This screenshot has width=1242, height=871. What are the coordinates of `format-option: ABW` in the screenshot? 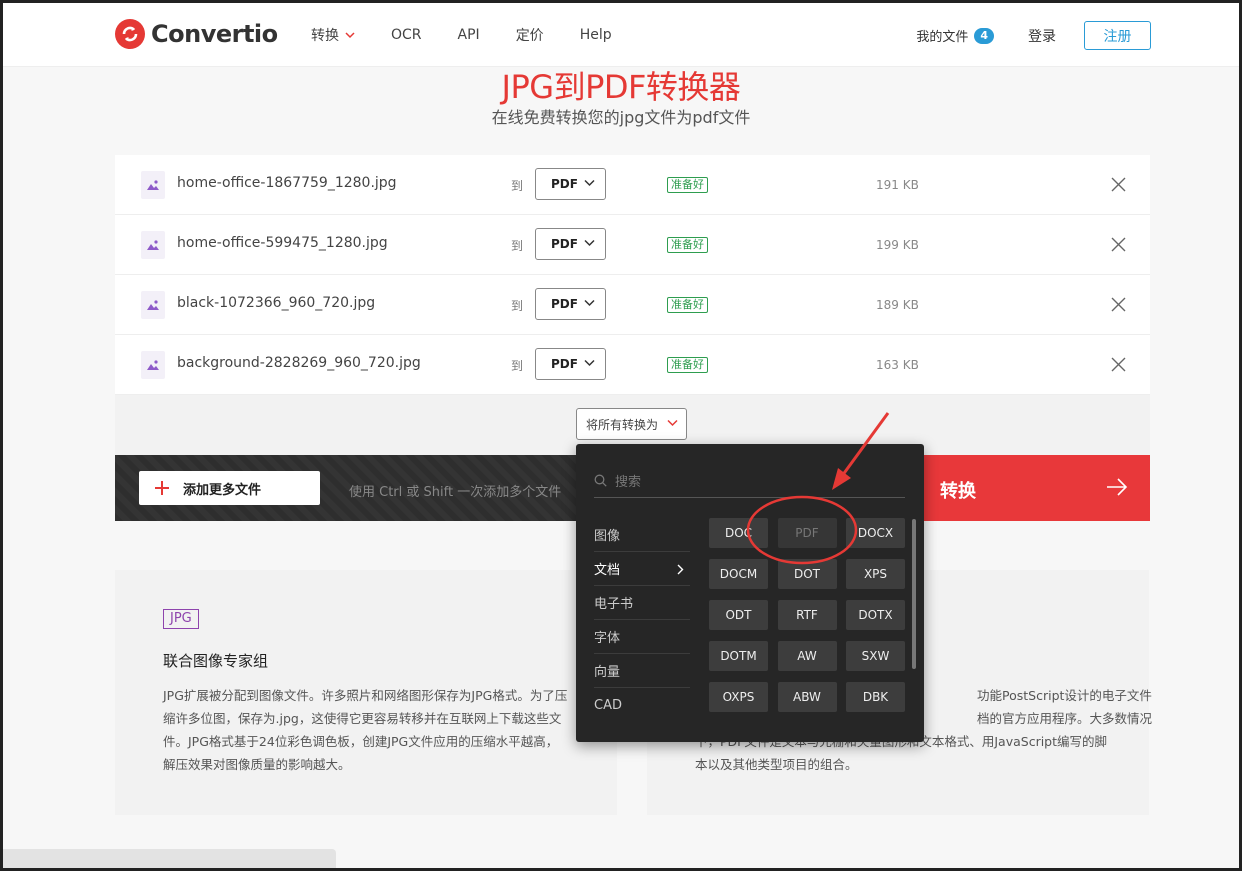 It's located at (807, 697).